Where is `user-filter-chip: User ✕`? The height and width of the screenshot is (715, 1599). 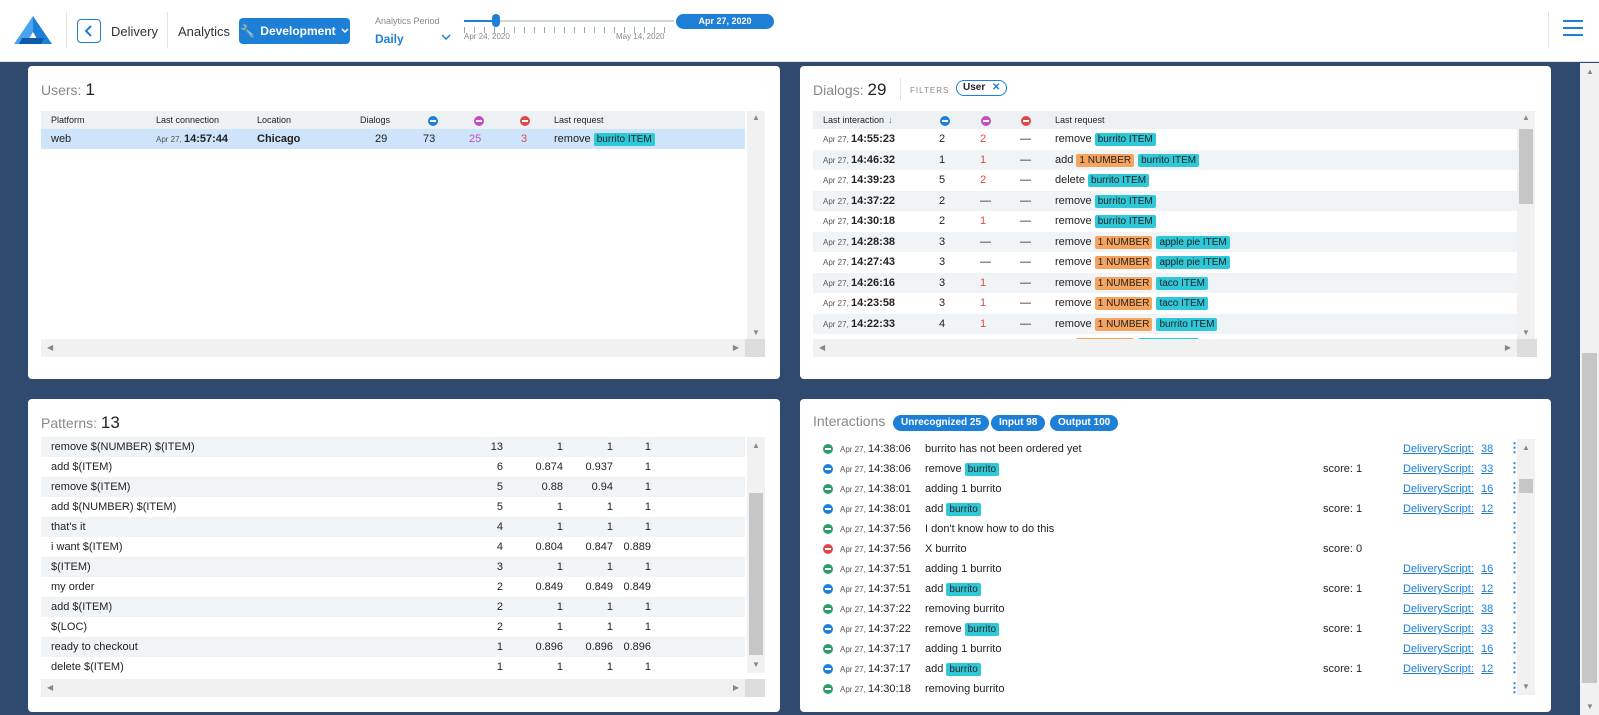
user-filter-chip: User ✕ is located at coordinates (982, 88).